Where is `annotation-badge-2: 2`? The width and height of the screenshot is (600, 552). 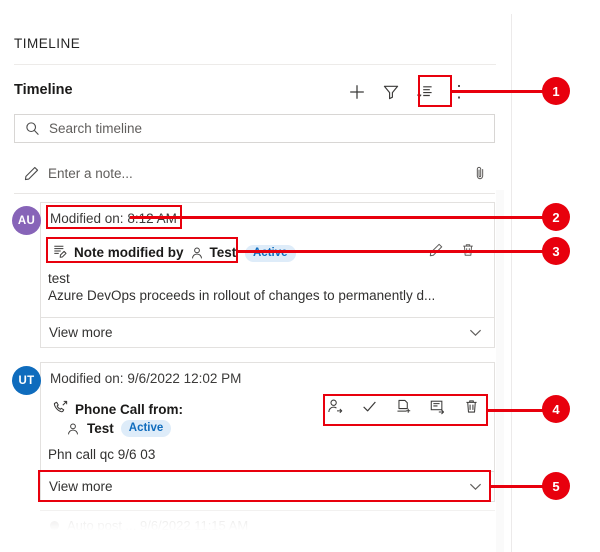 annotation-badge-2: 2 is located at coordinates (556, 217).